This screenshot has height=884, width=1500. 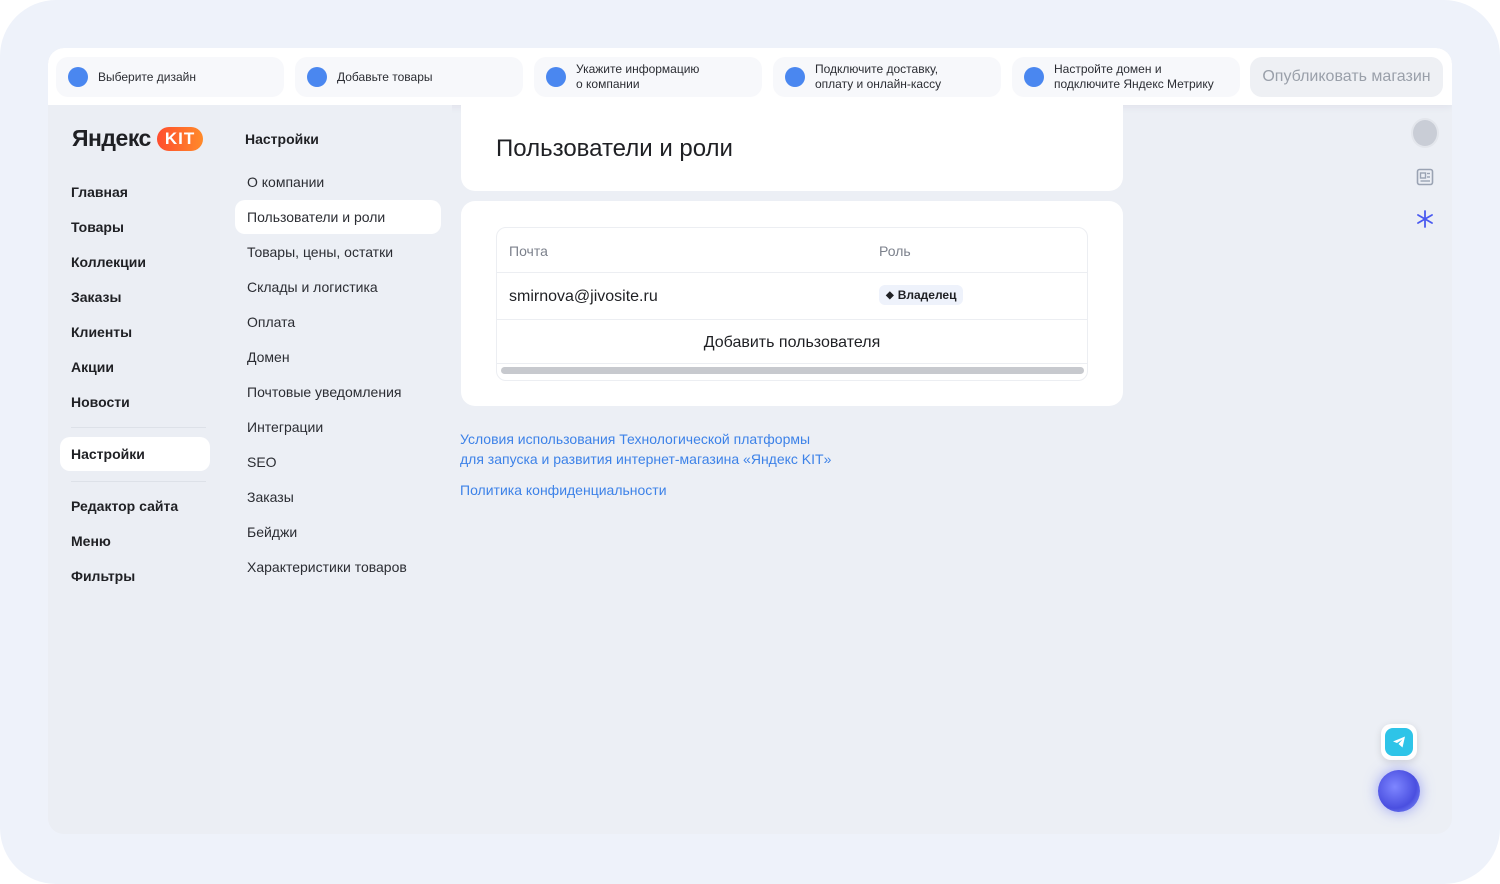 What do you see at coordinates (180, 138) in the screenshot?
I see `brand-badge: KIT` at bounding box center [180, 138].